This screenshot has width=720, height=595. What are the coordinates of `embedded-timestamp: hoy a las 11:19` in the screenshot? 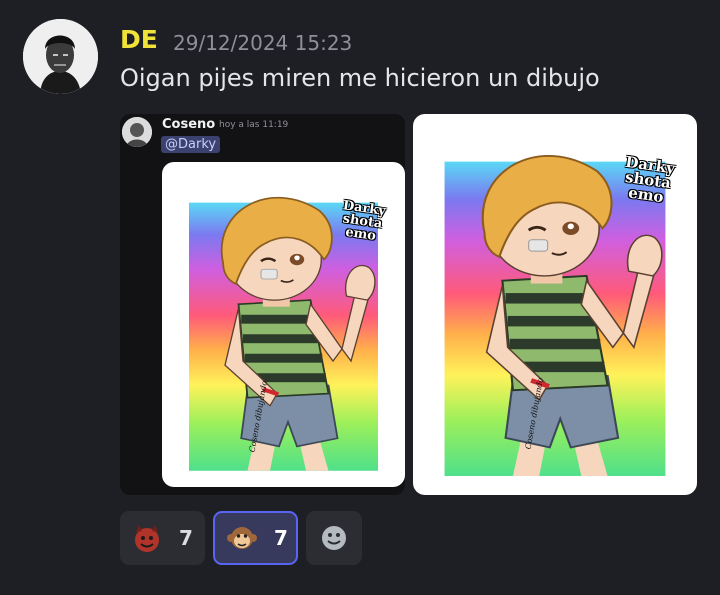 It's located at (254, 125).